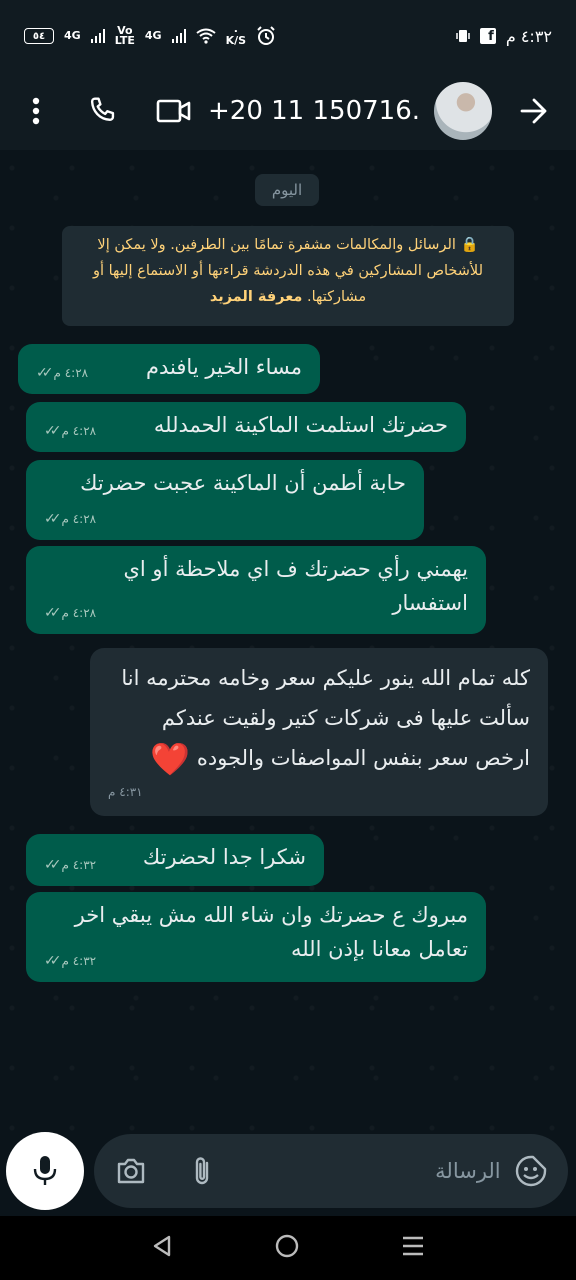  Describe the element at coordinates (153, 35) in the screenshot. I see `network-4g-indicator-2: 4G` at that location.